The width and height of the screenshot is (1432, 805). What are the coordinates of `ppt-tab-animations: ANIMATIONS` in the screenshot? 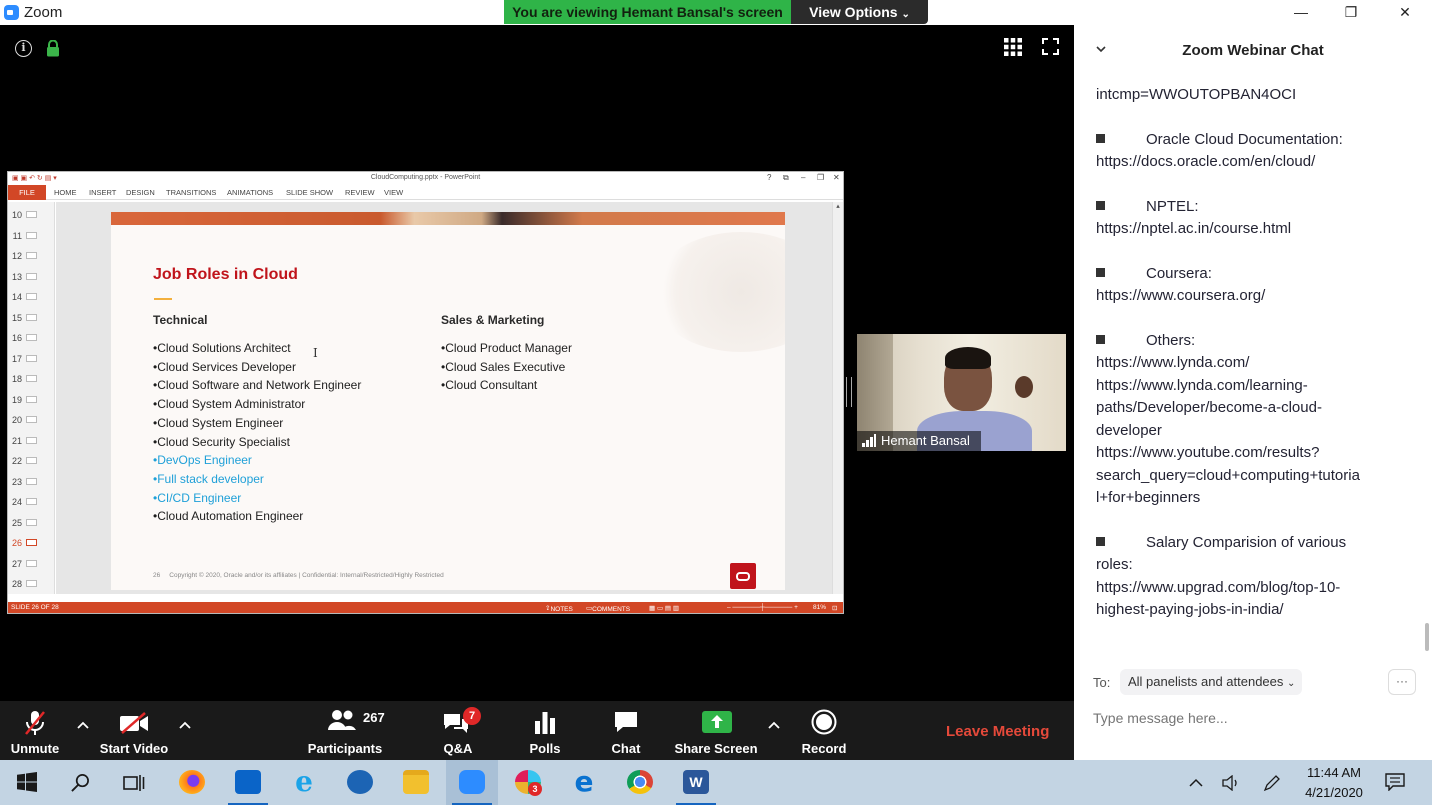 It's located at (250, 192).